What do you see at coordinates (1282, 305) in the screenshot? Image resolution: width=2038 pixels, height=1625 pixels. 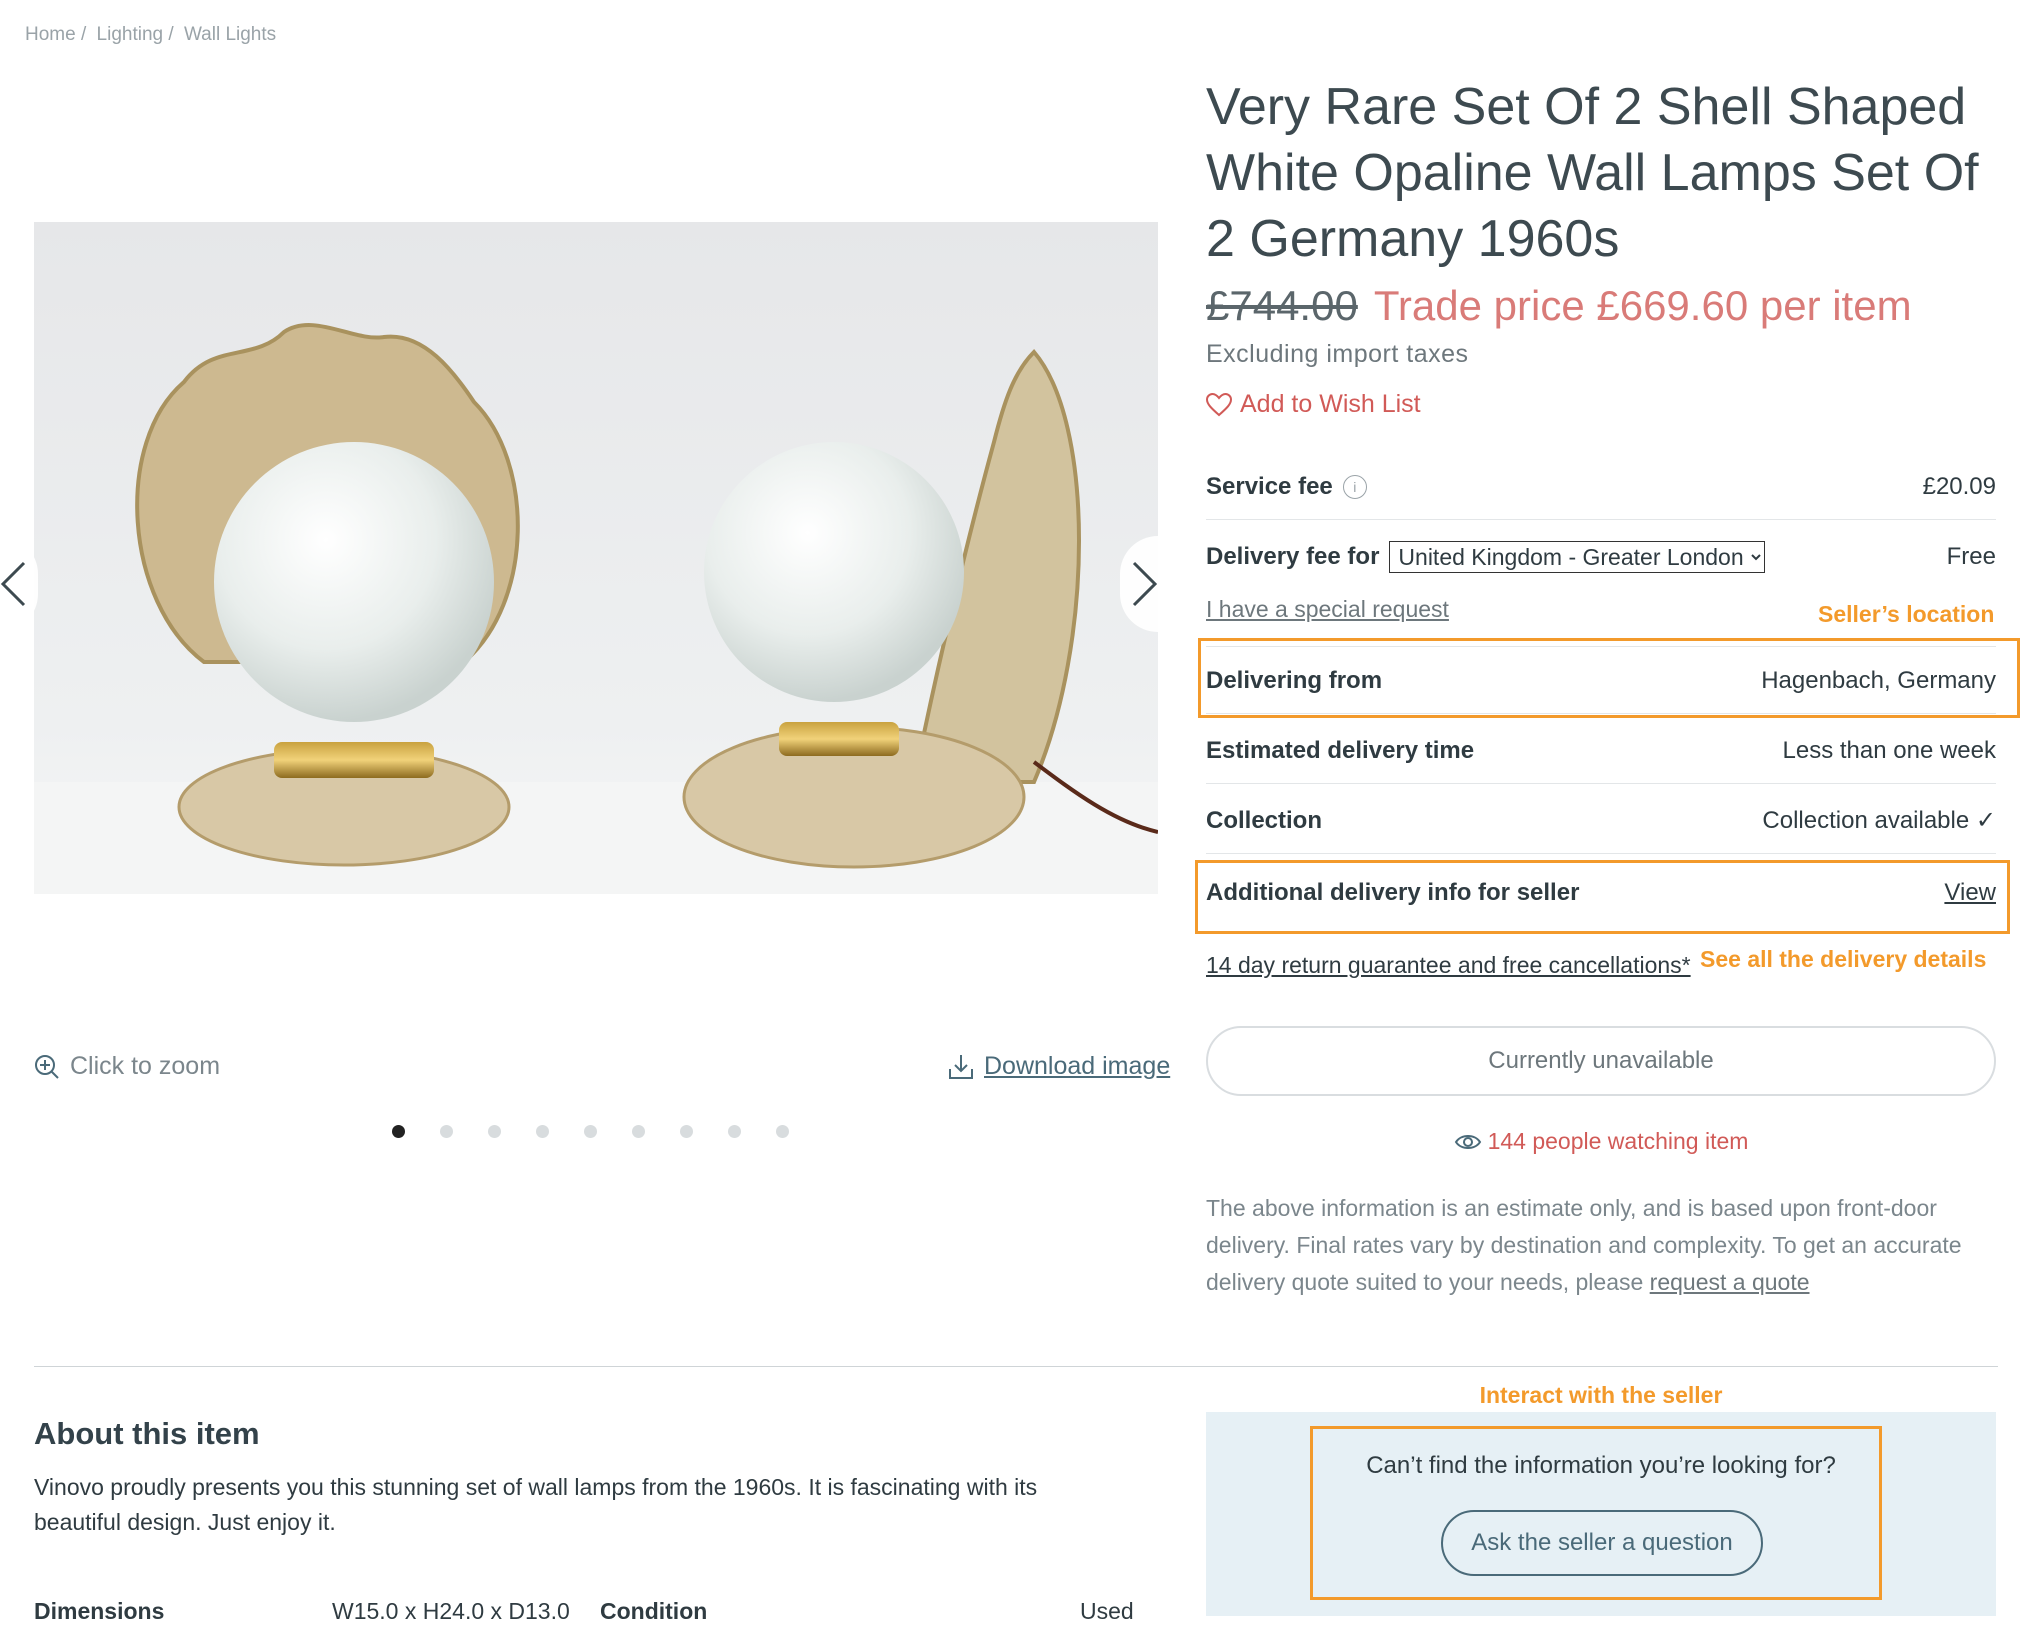 I see `original-price: £744.00` at bounding box center [1282, 305].